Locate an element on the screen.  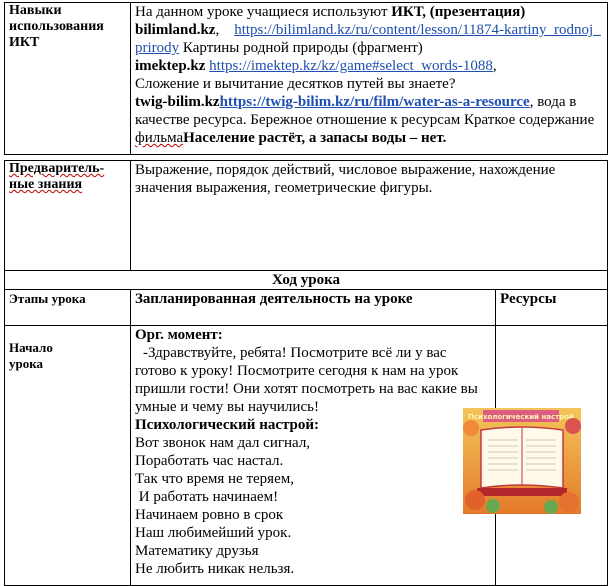
resource-poster-image: Психологический настрой is located at coordinates (522, 461).